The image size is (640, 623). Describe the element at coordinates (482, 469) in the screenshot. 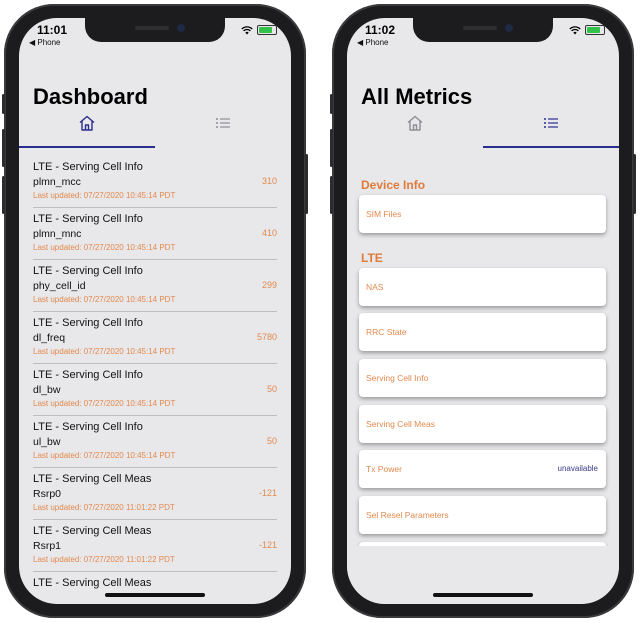

I see `metric-card-tx-power: Tx Power unavailable` at that location.